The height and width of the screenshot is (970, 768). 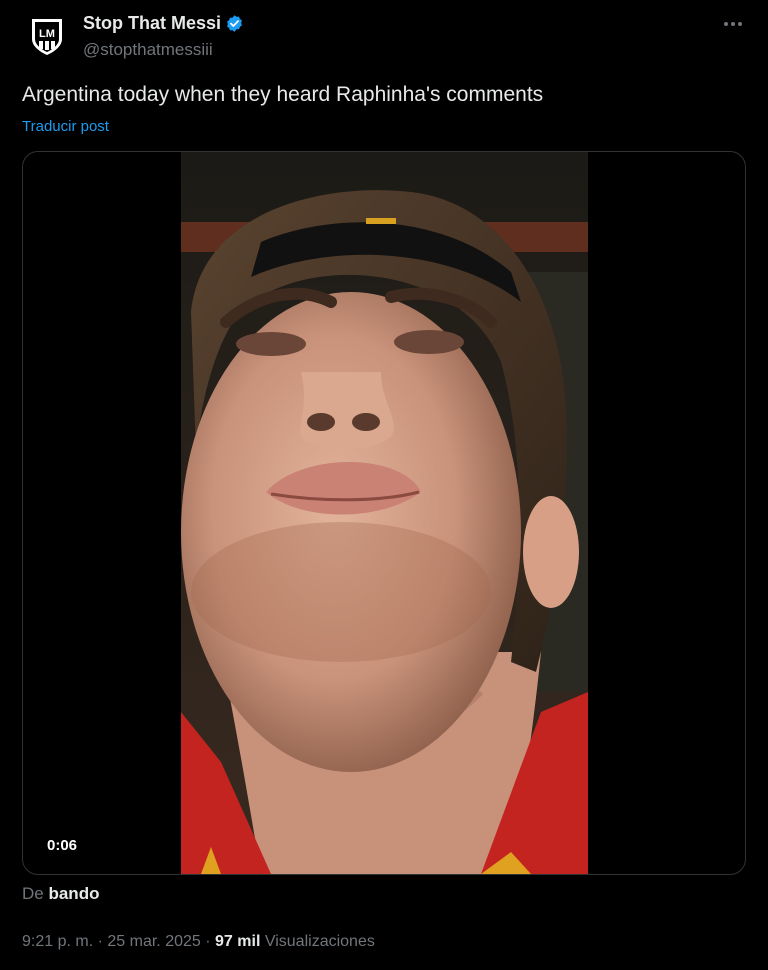 What do you see at coordinates (238, 941) in the screenshot?
I see `views-count: 97 mil` at bounding box center [238, 941].